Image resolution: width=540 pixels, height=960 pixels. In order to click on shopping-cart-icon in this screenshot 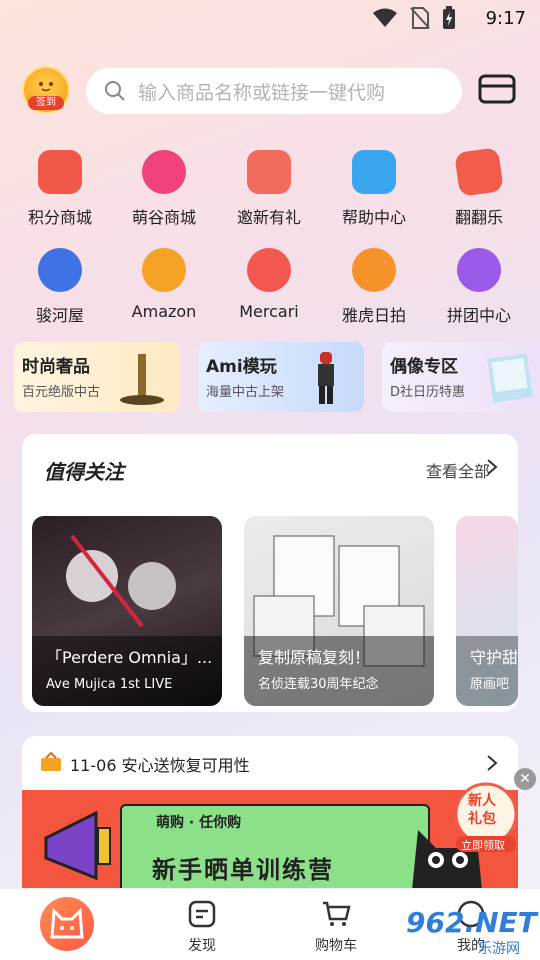, I will do `click(337, 913)`.